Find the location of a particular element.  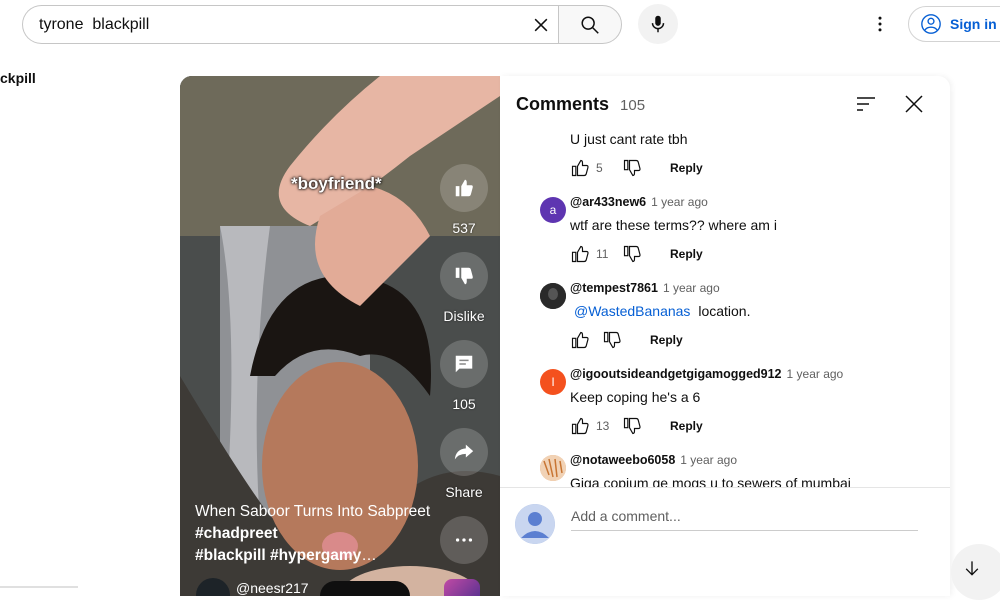

comment-author: @ar433new6 is located at coordinates (608, 202).